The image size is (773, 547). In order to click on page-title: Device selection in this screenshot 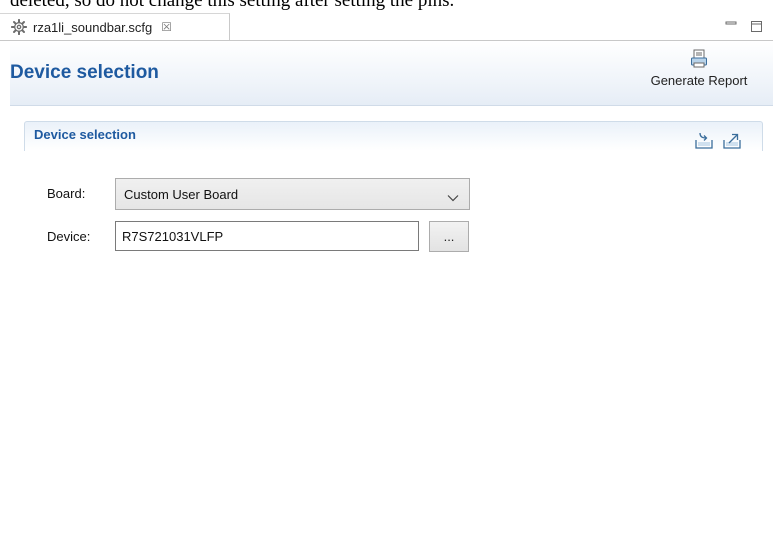, I will do `click(84, 72)`.